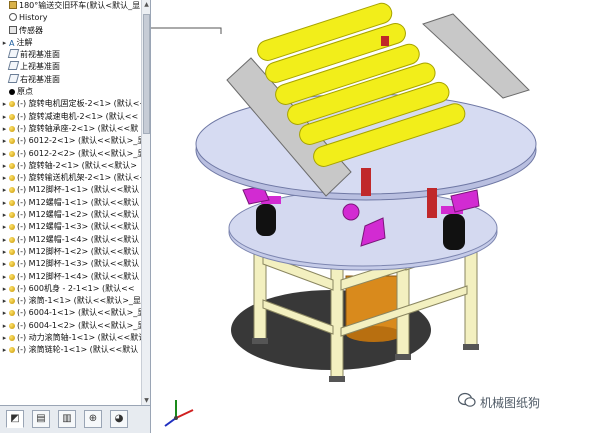  What do you see at coordinates (78, 239) in the screenshot?
I see `tree-item-label: (-) M12螺帽-1<4> (默认<<默认` at bounding box center [78, 239].